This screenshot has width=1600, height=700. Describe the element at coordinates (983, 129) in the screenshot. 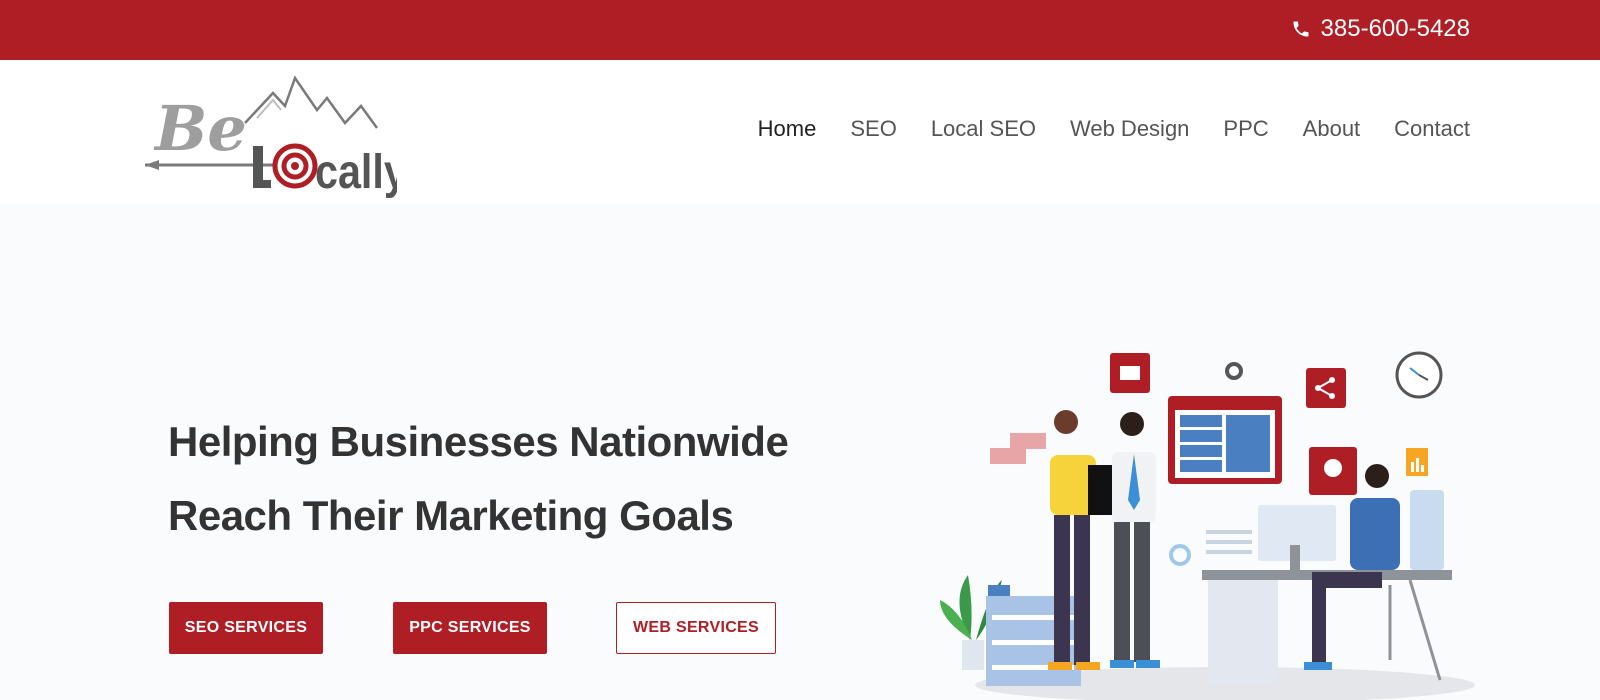

I see `nav-local-seo: Local SEO` at that location.